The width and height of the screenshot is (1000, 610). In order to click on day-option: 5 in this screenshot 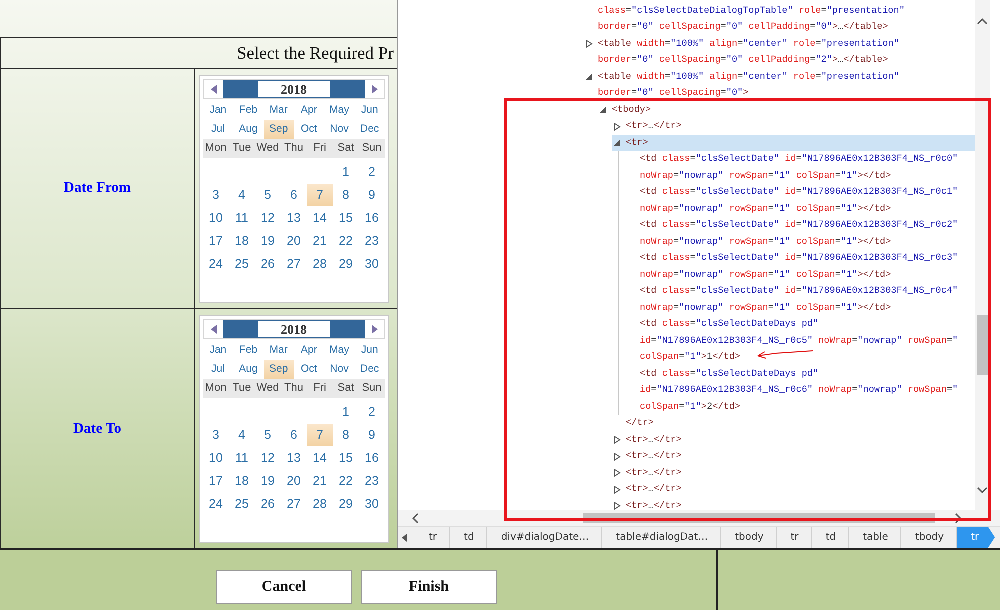, I will do `click(268, 435)`.